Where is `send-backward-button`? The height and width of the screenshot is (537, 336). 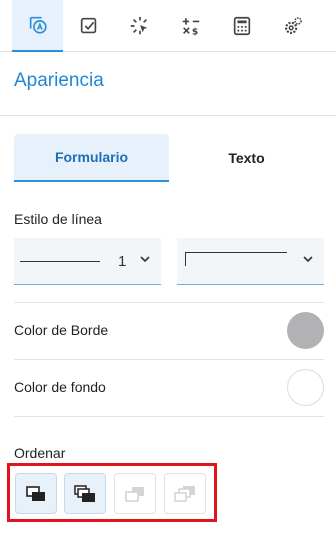 send-backward-button is located at coordinates (135, 493).